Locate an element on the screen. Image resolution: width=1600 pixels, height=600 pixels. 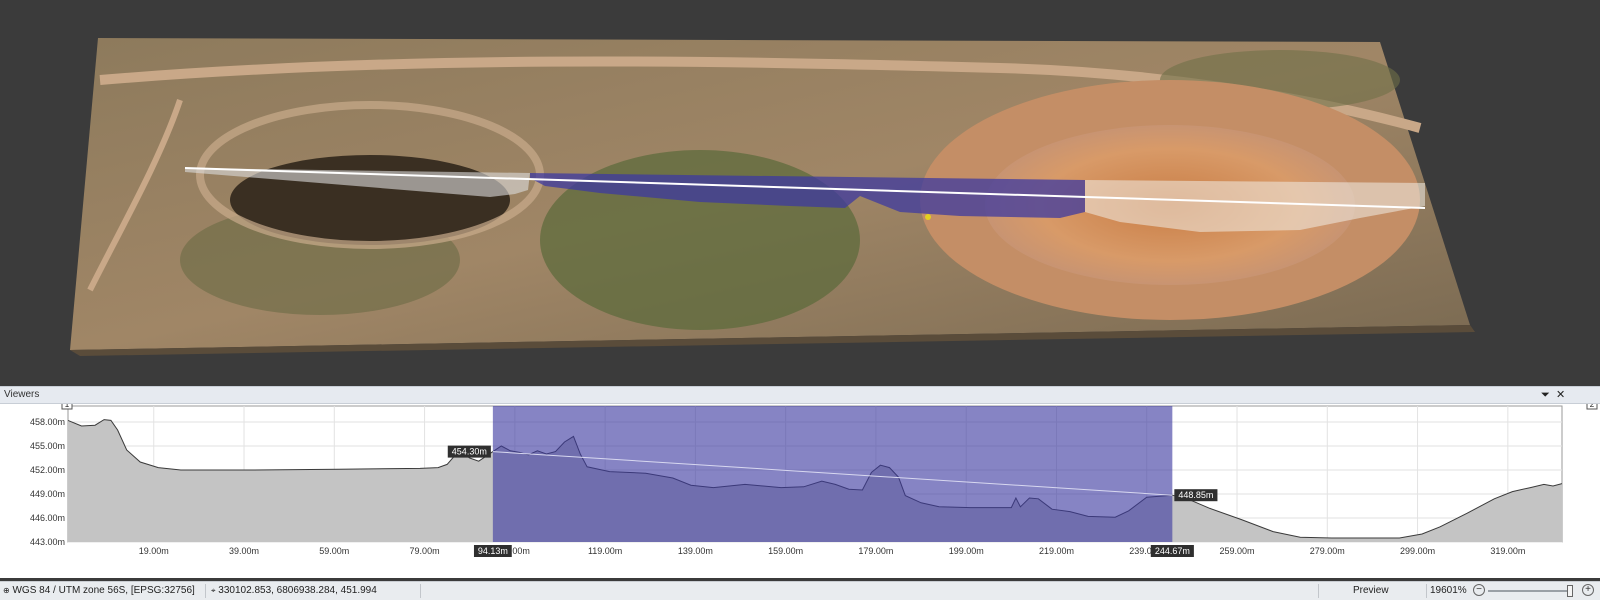
viewers-panel-title: Viewers is located at coordinates (22, 394).